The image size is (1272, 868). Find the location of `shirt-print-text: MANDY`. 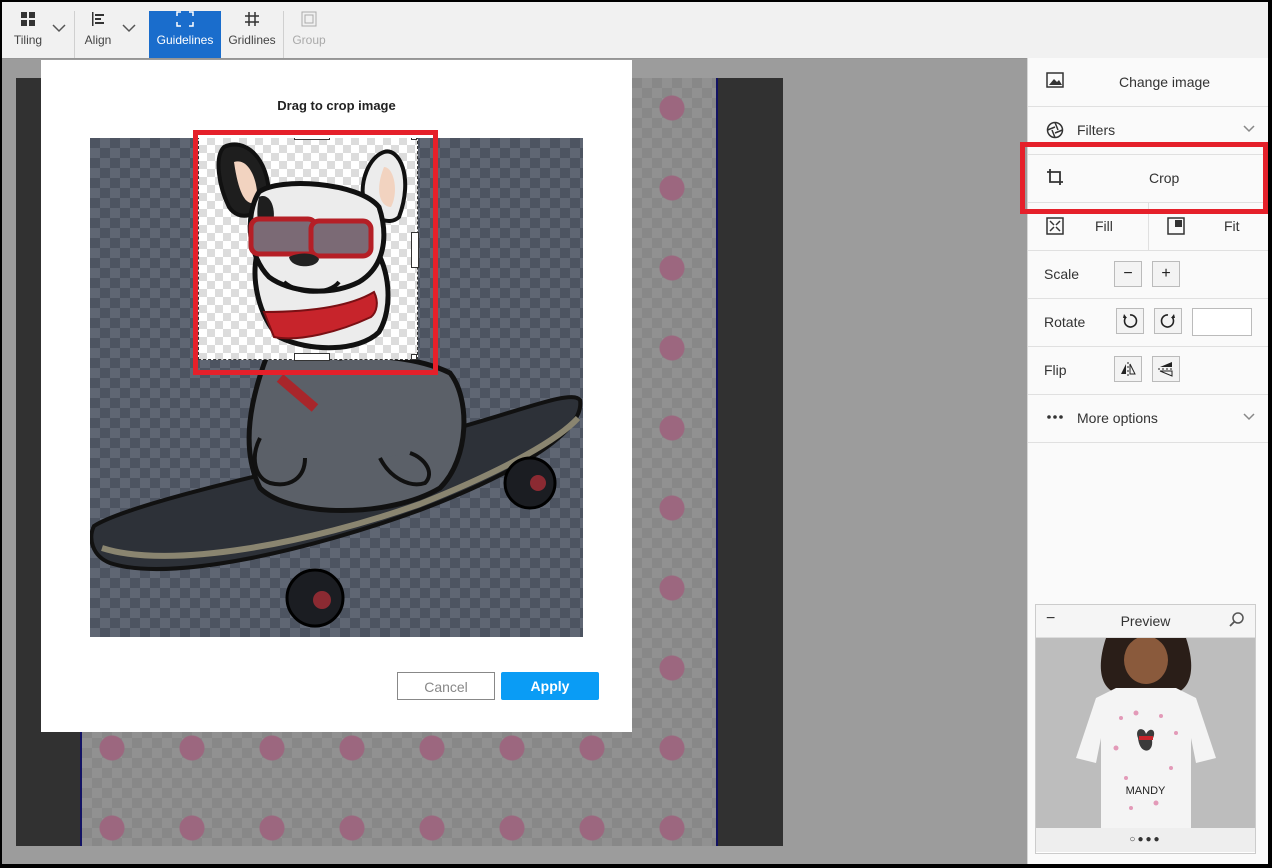

shirt-print-text: MANDY is located at coordinates (1145, 791).